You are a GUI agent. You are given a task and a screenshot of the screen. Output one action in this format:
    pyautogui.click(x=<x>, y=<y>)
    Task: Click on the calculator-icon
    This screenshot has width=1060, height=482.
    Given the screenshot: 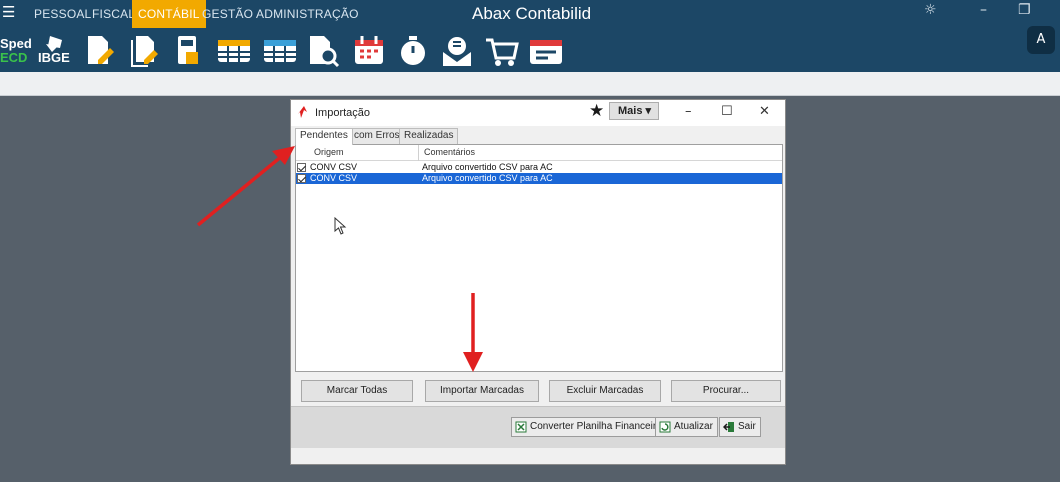 What is the action you would take?
    pyautogui.click(x=188, y=51)
    